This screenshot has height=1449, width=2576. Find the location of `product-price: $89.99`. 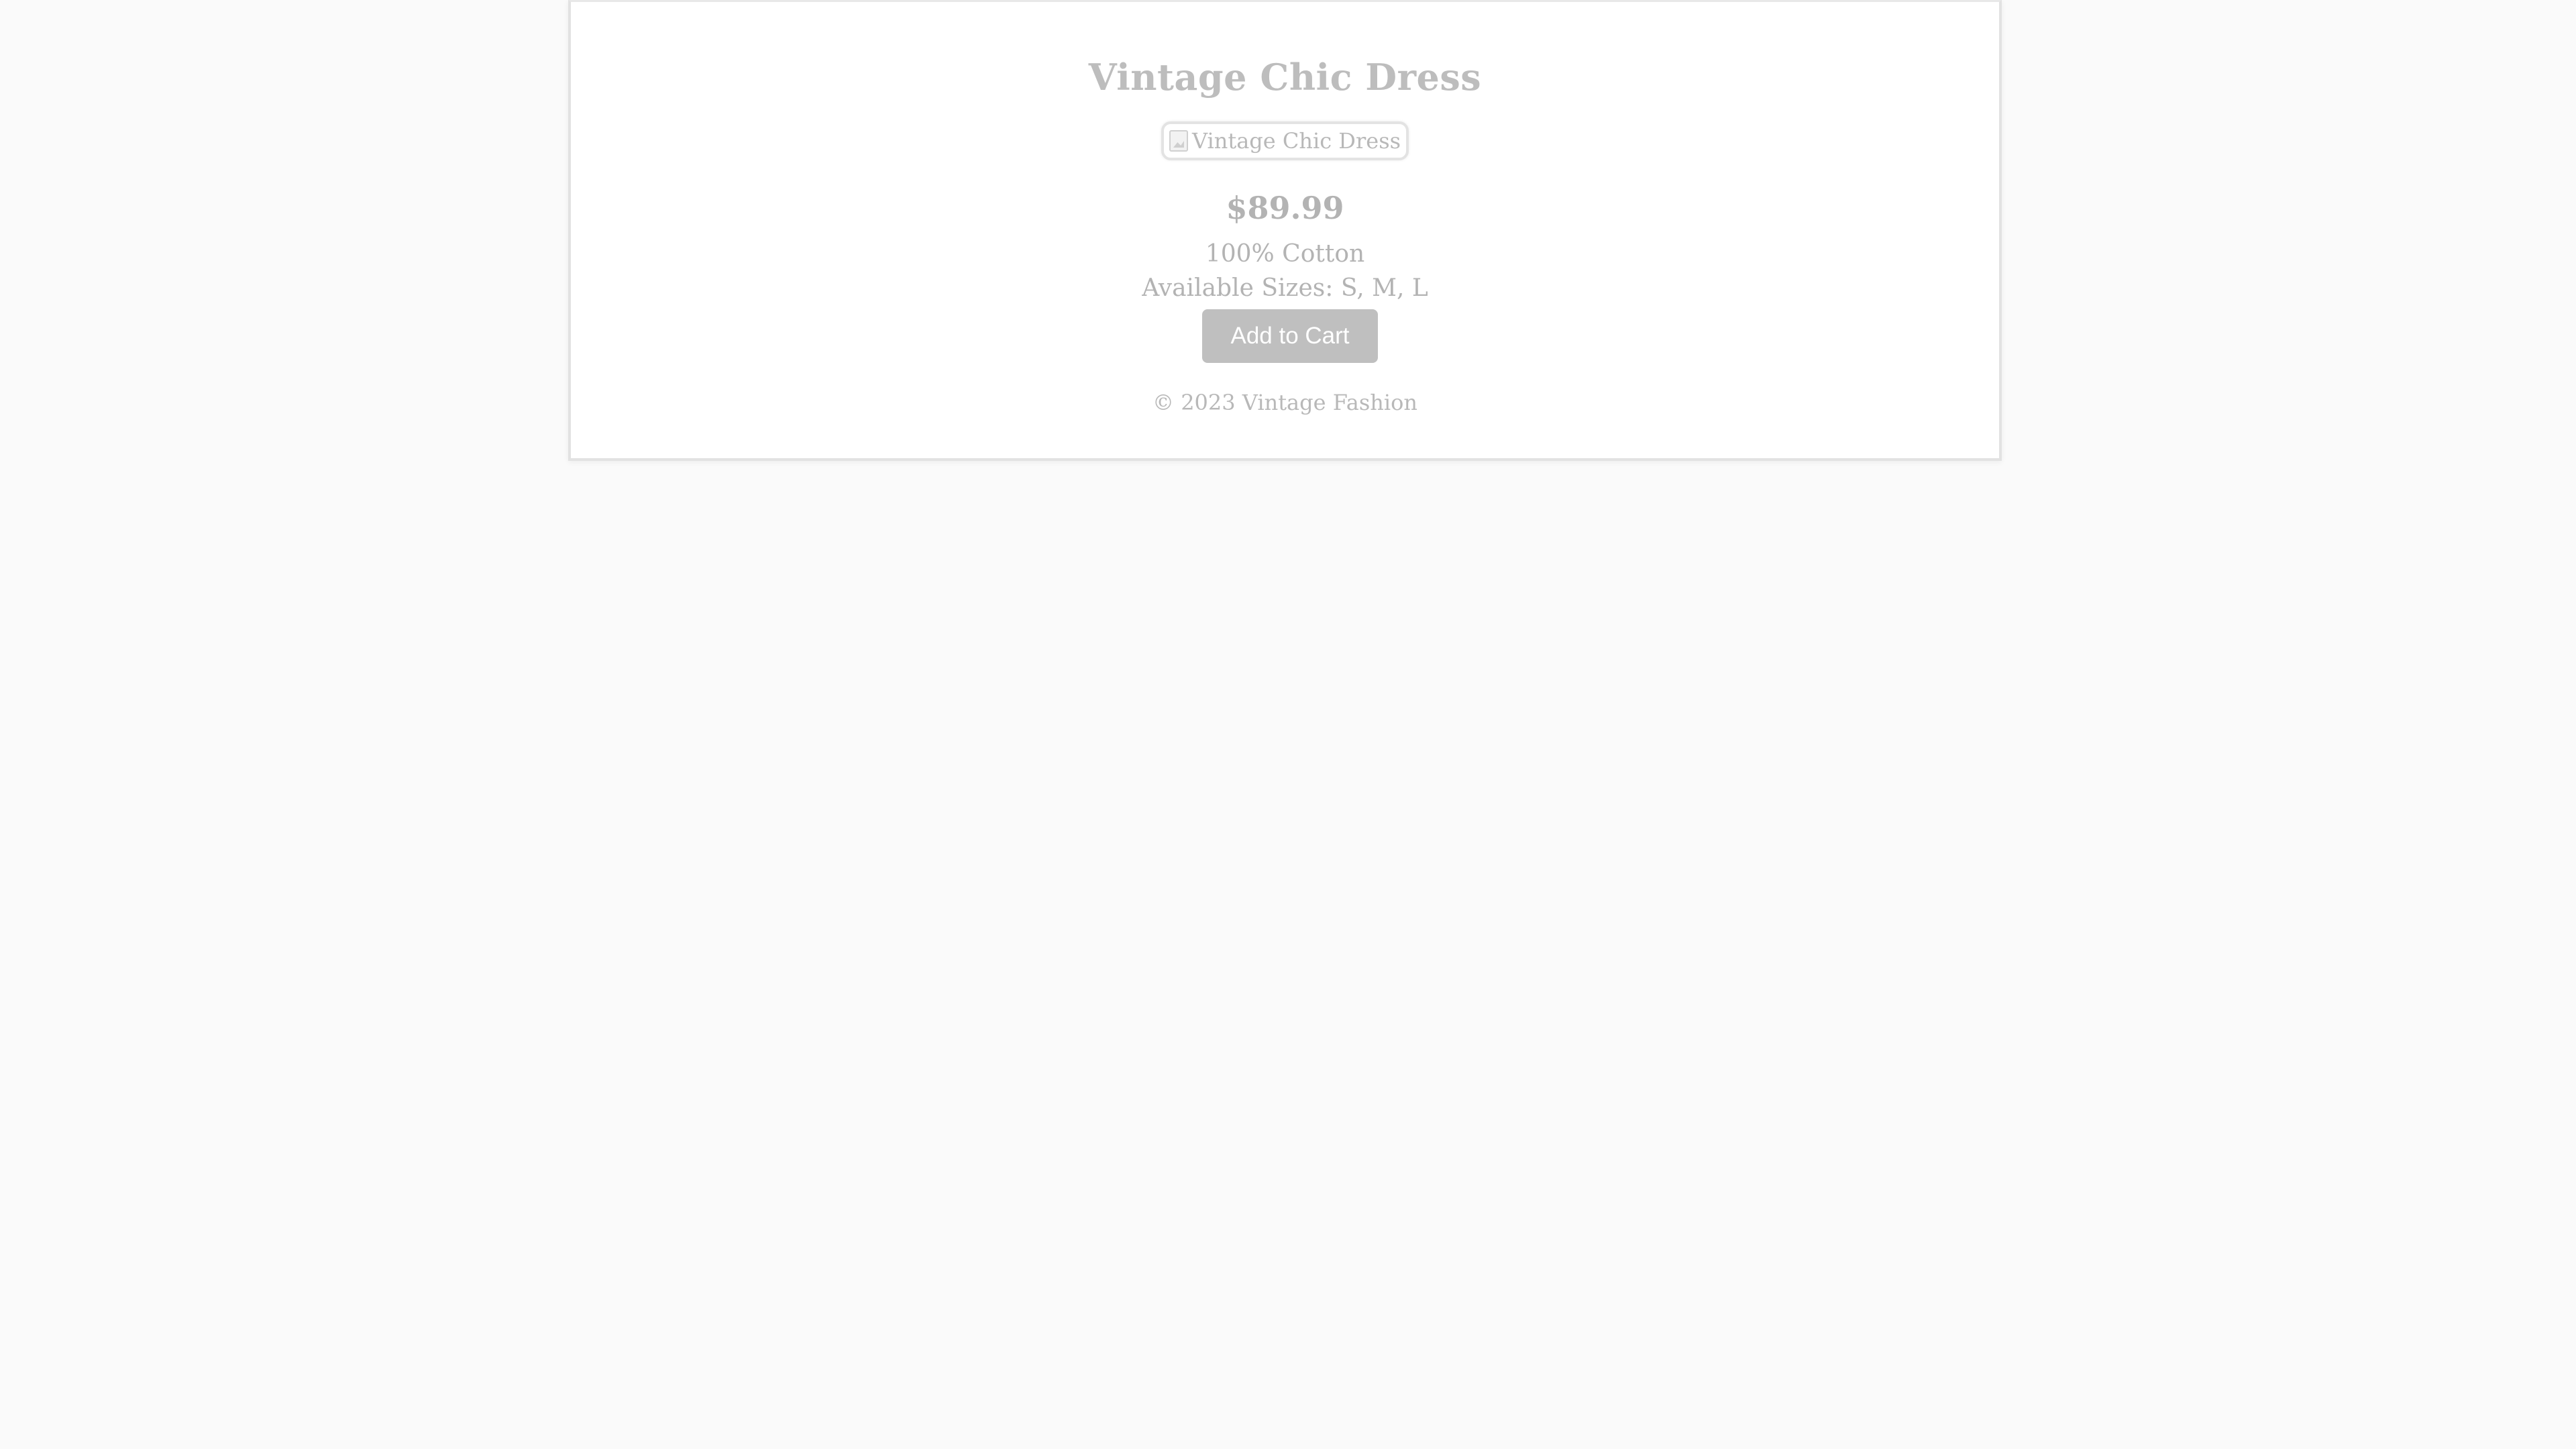

product-price: $89.99 is located at coordinates (1285, 208).